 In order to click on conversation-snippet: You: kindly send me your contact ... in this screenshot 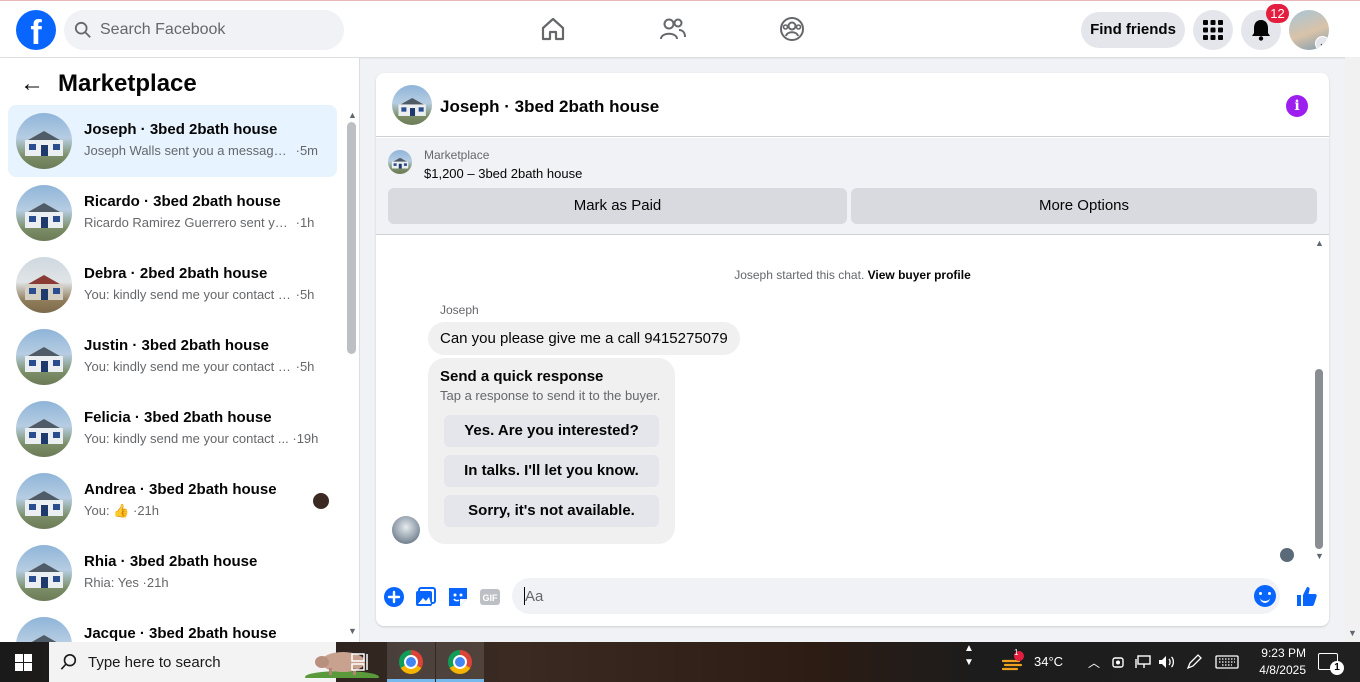, I will do `click(186, 438)`.